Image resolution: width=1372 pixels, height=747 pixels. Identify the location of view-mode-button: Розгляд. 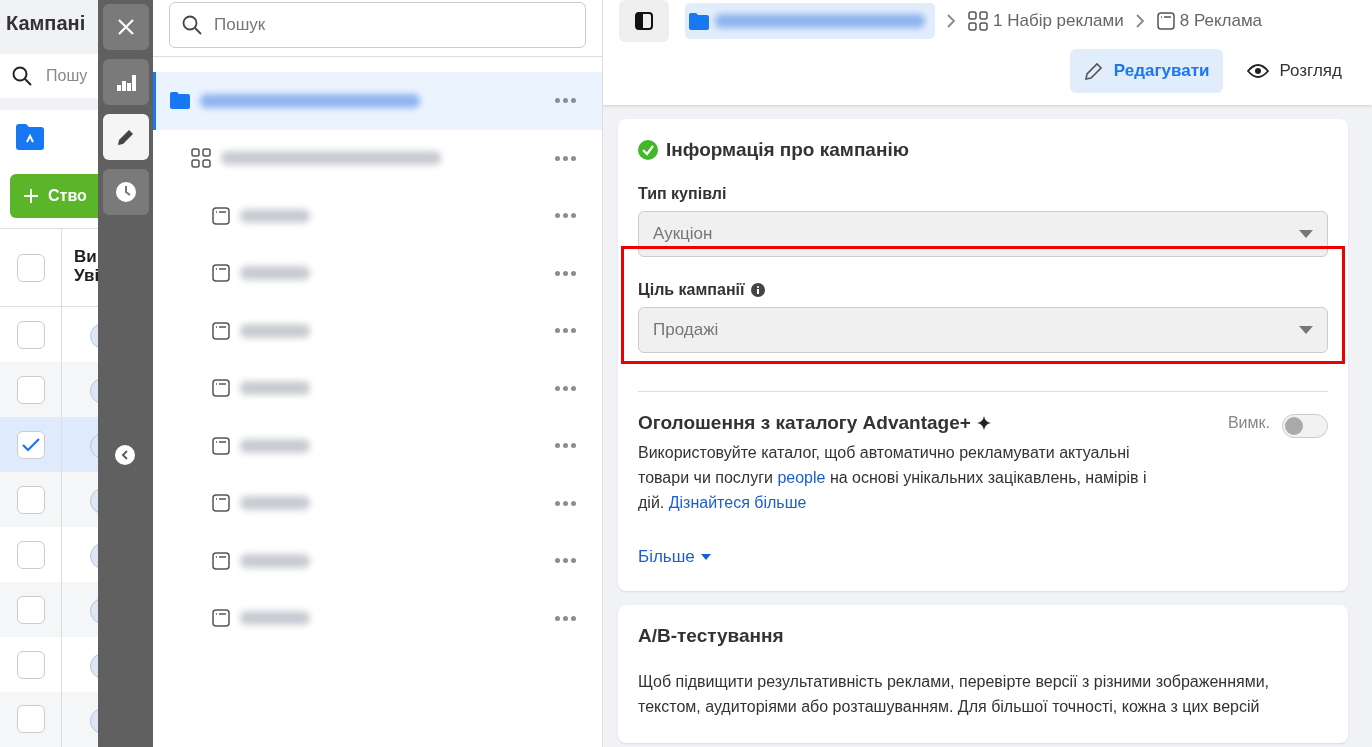
(1294, 71).